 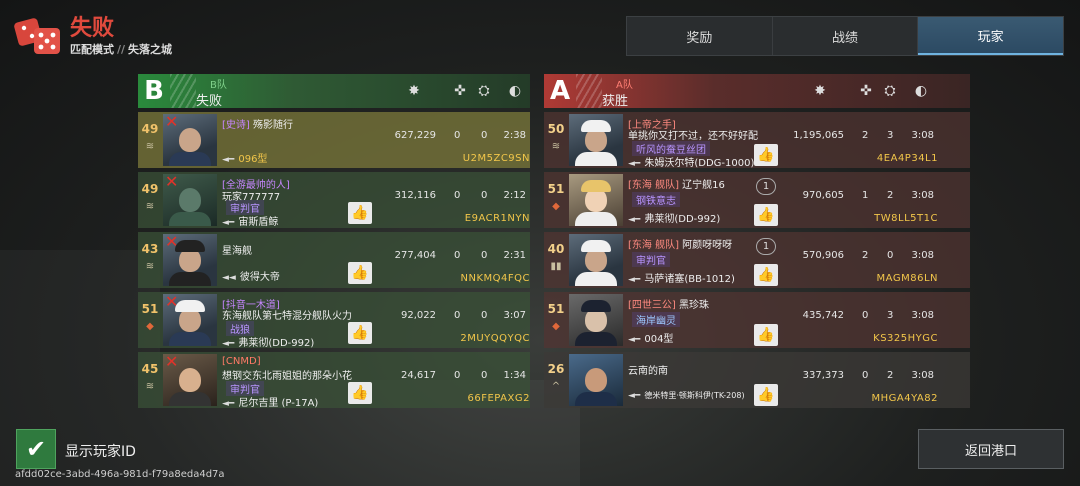 I want to click on tab-record: 战绩, so click(x=846, y=36).